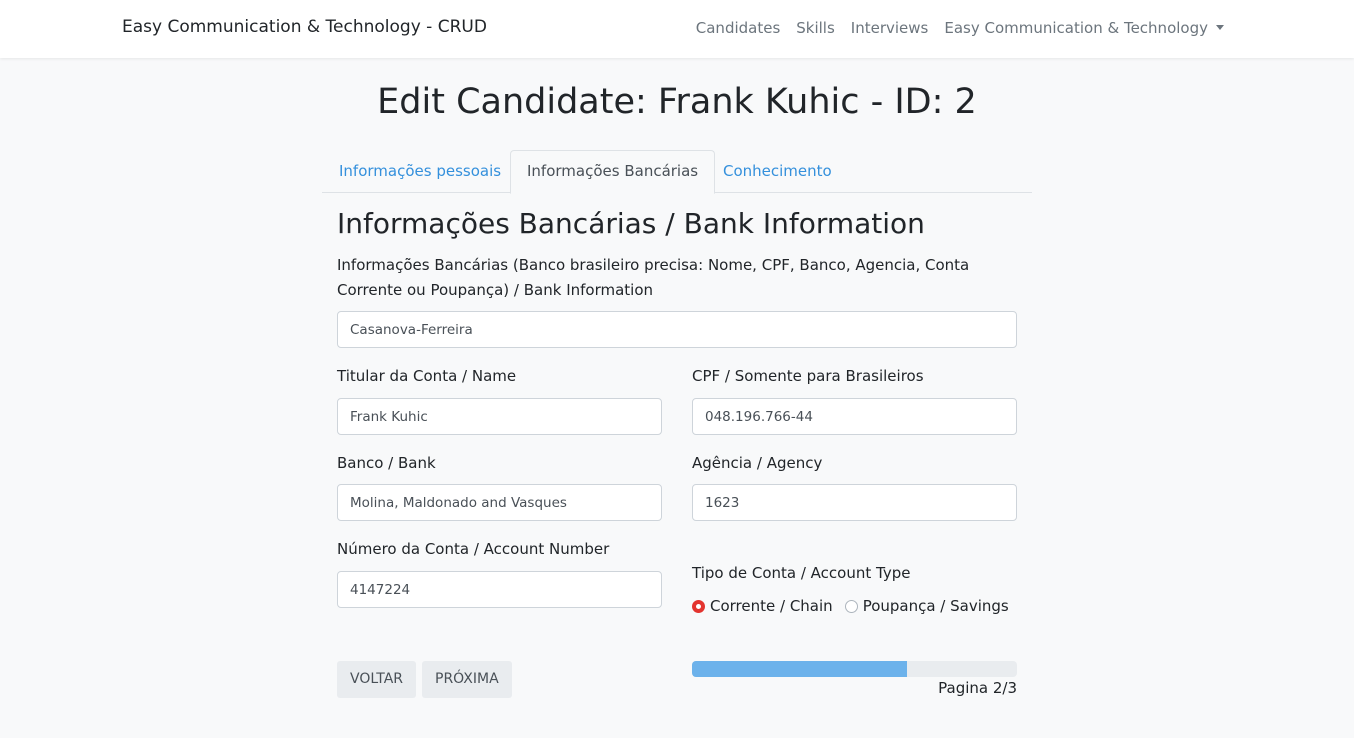  I want to click on nav-dropdown-label: Easy Communication & Technology, so click(1076, 28).